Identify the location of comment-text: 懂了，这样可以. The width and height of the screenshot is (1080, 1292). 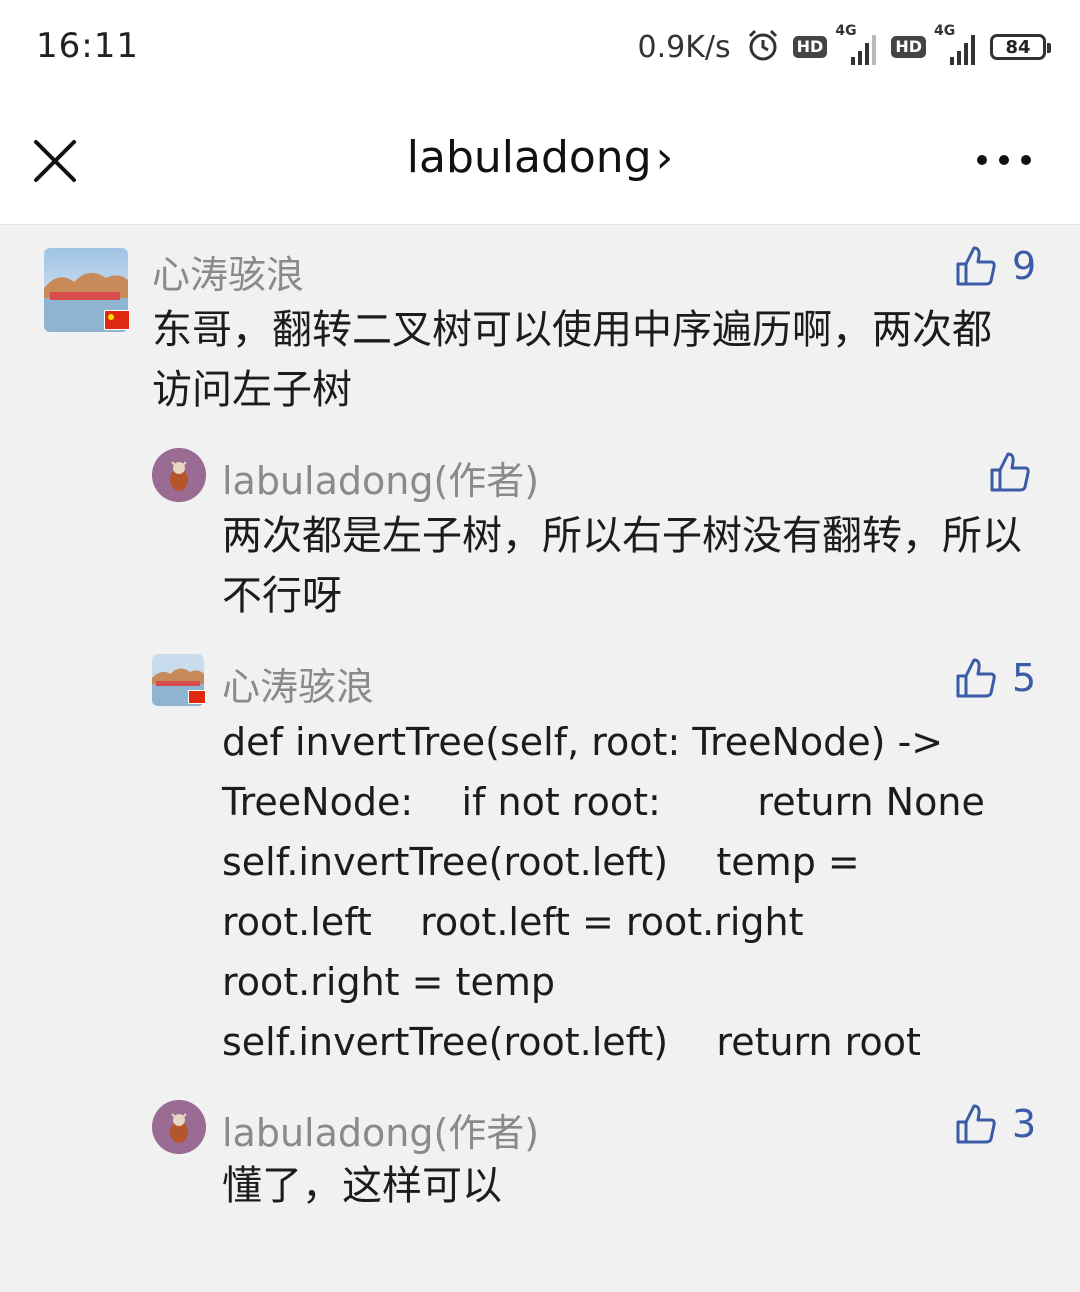
(362, 1186).